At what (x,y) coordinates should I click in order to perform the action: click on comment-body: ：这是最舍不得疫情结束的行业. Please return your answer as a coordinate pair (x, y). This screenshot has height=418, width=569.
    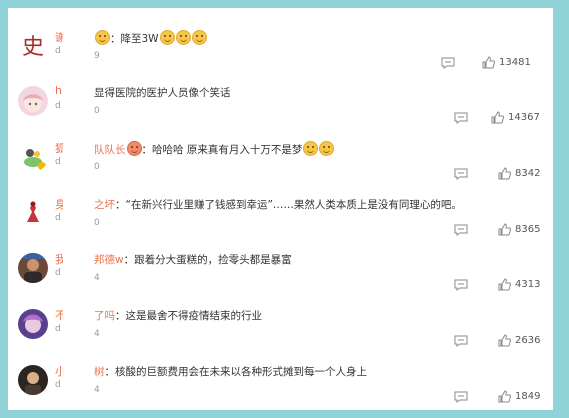
    Looking at the image, I should click on (188, 316).